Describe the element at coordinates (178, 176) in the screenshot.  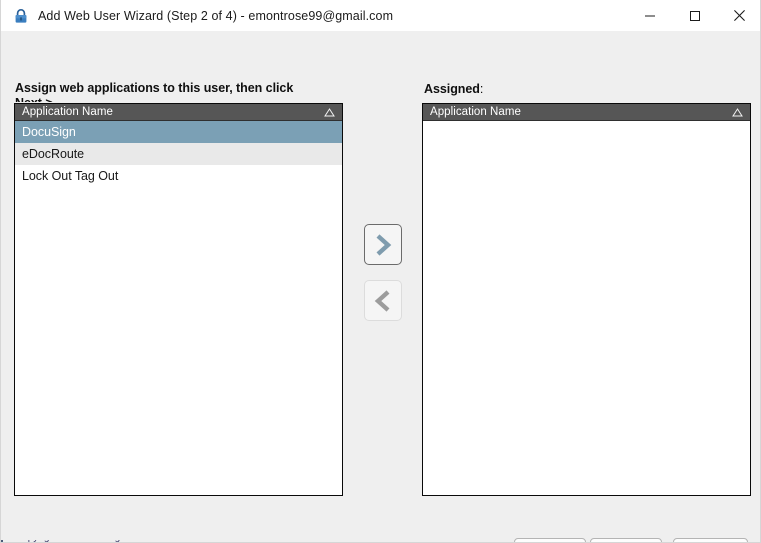
I see `list-item: Lock Out Tag Out` at that location.